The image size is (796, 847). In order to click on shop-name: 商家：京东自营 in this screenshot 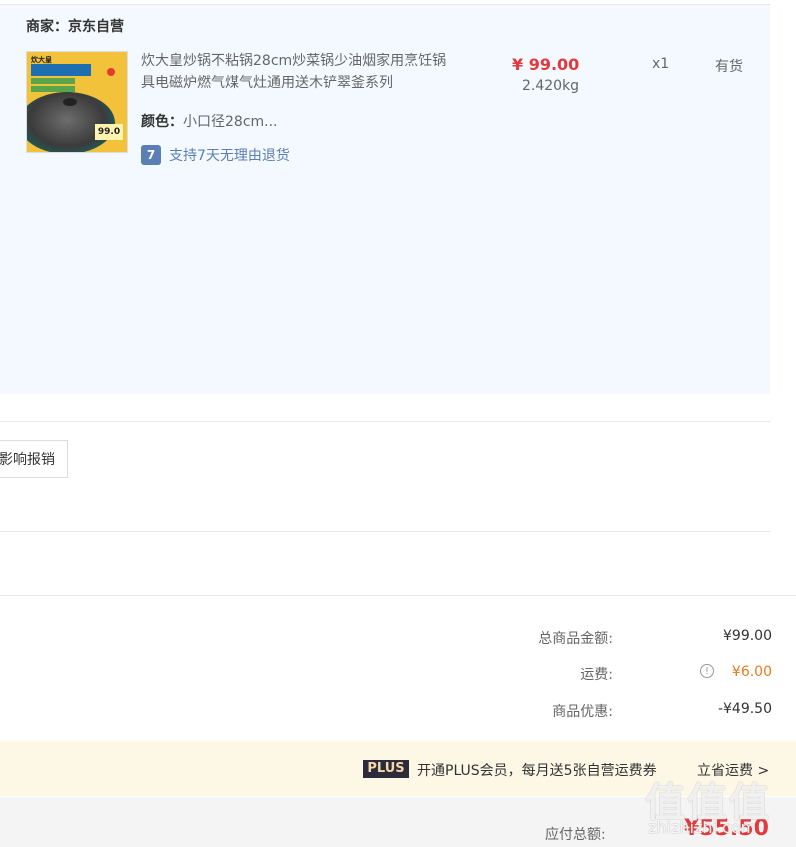, I will do `click(75, 27)`.